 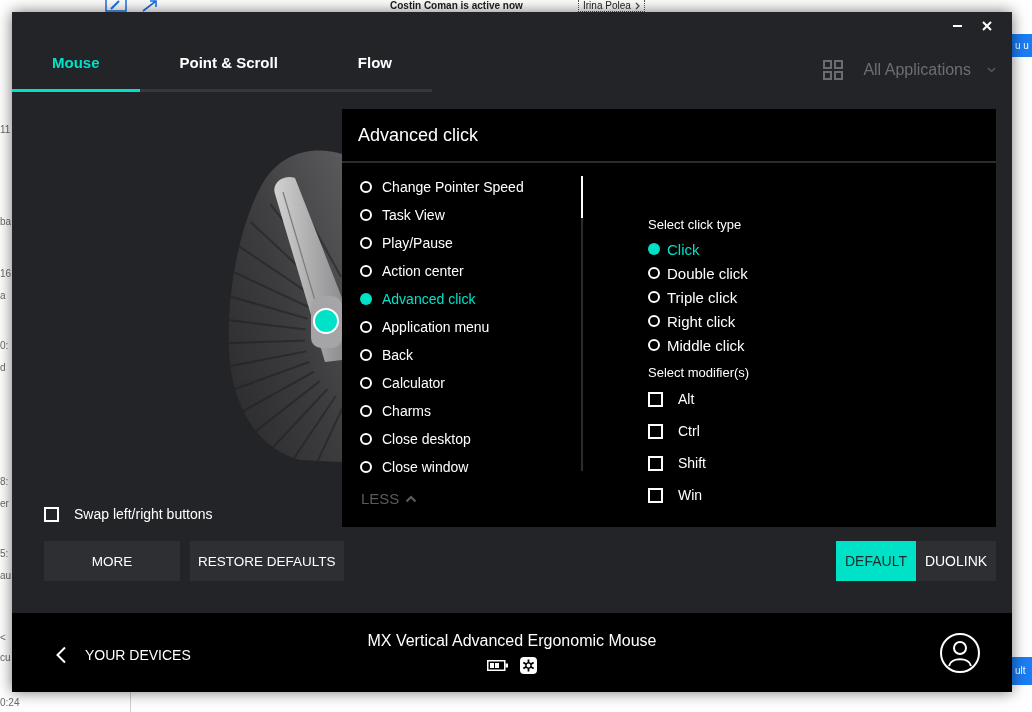 What do you see at coordinates (441, 187) in the screenshot?
I see `radio-option: Change Pointer Speed` at bounding box center [441, 187].